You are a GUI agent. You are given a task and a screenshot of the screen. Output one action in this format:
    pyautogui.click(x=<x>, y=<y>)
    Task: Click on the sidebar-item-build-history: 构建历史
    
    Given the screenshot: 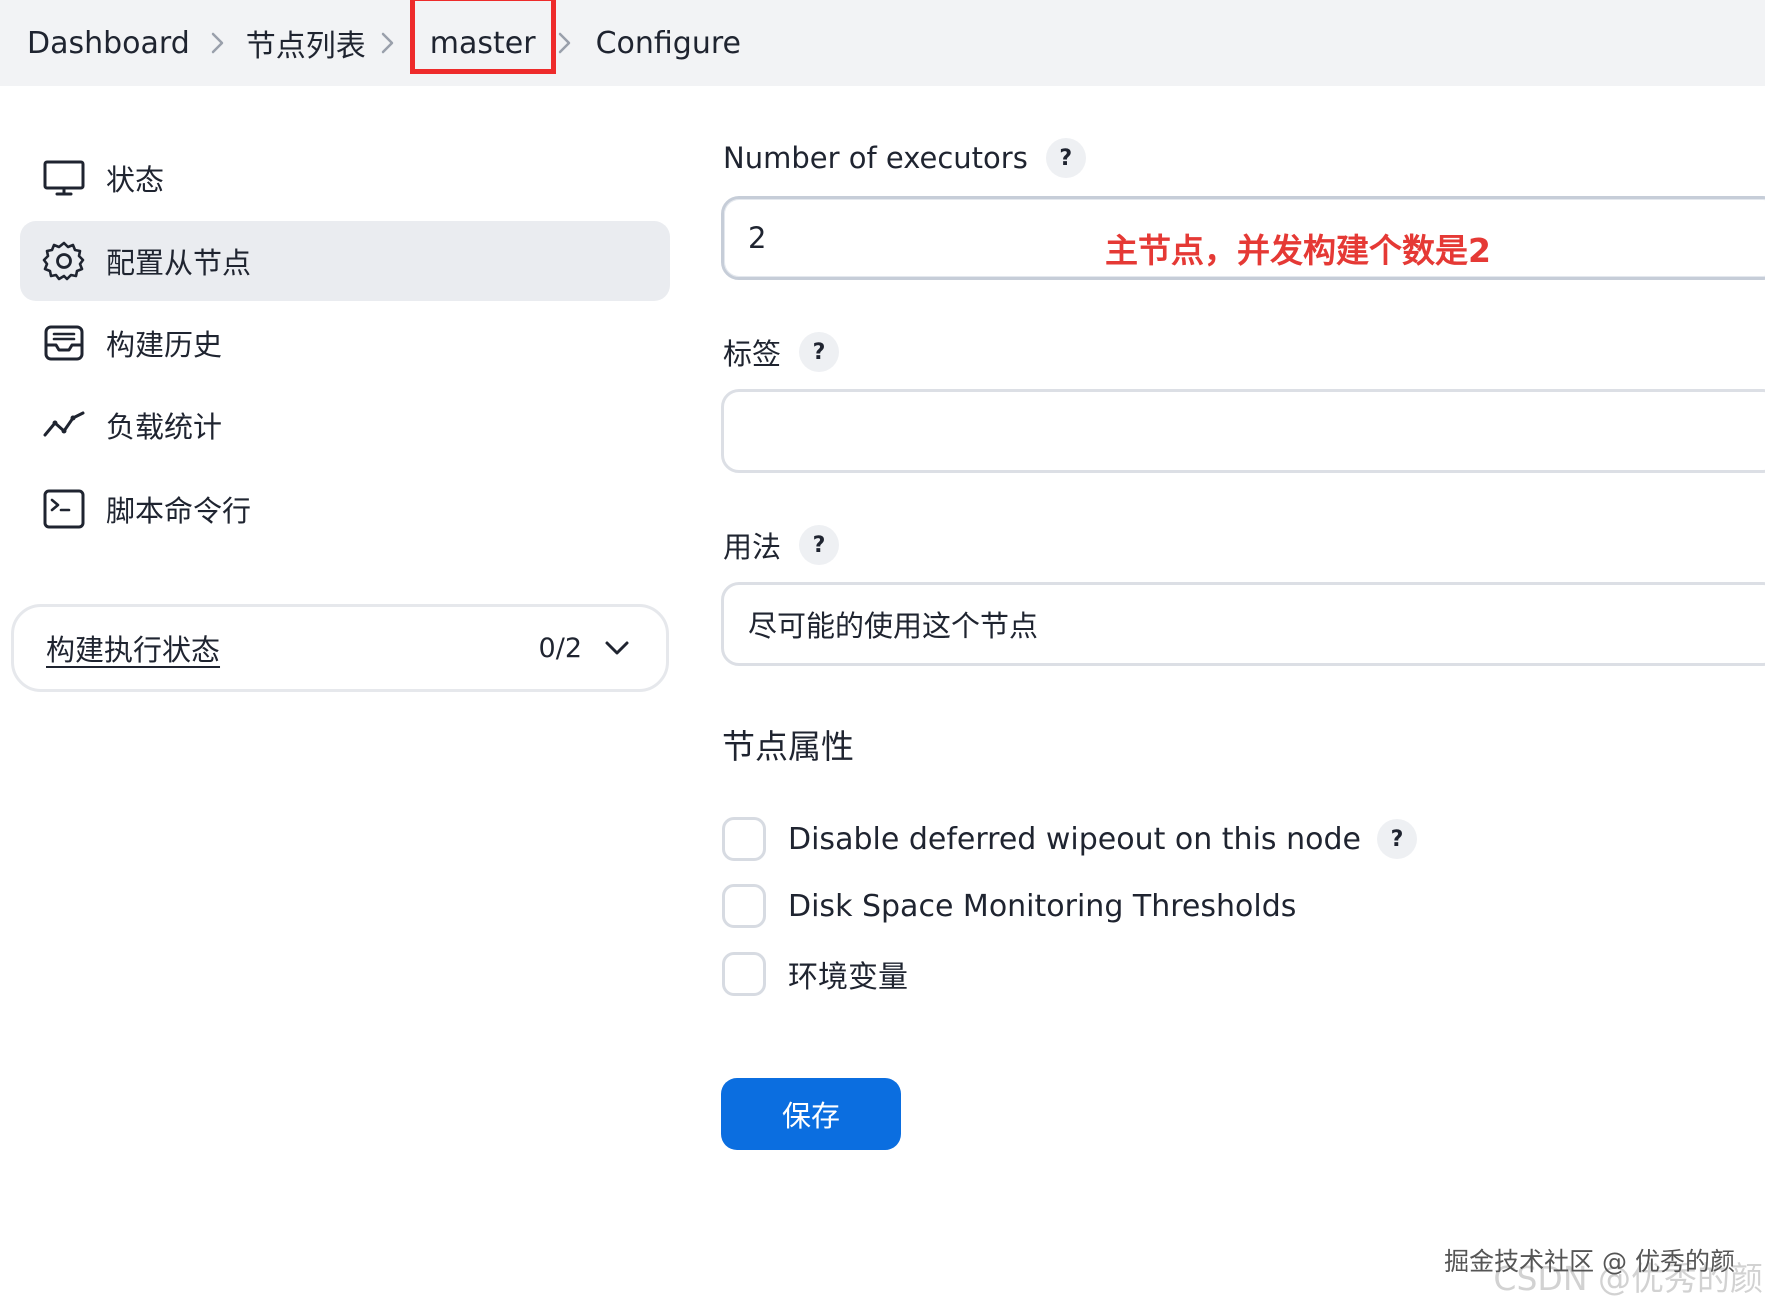 What is the action you would take?
    pyautogui.click(x=345, y=343)
    